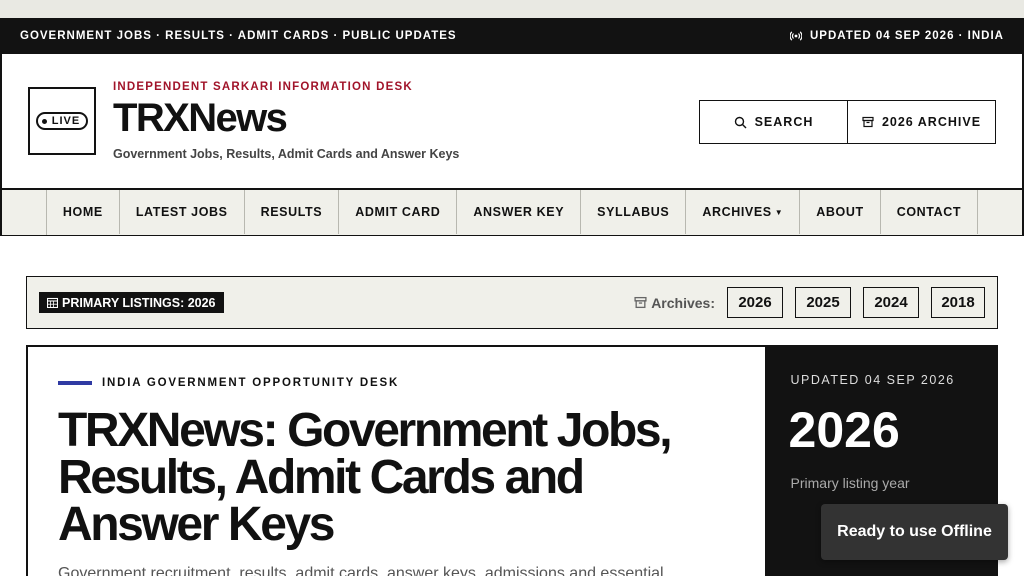 Image resolution: width=1024 pixels, height=576 pixels. What do you see at coordinates (139, 302) in the screenshot?
I see `primary-listings-label: PRIMARY LISTINGS: 2026` at bounding box center [139, 302].